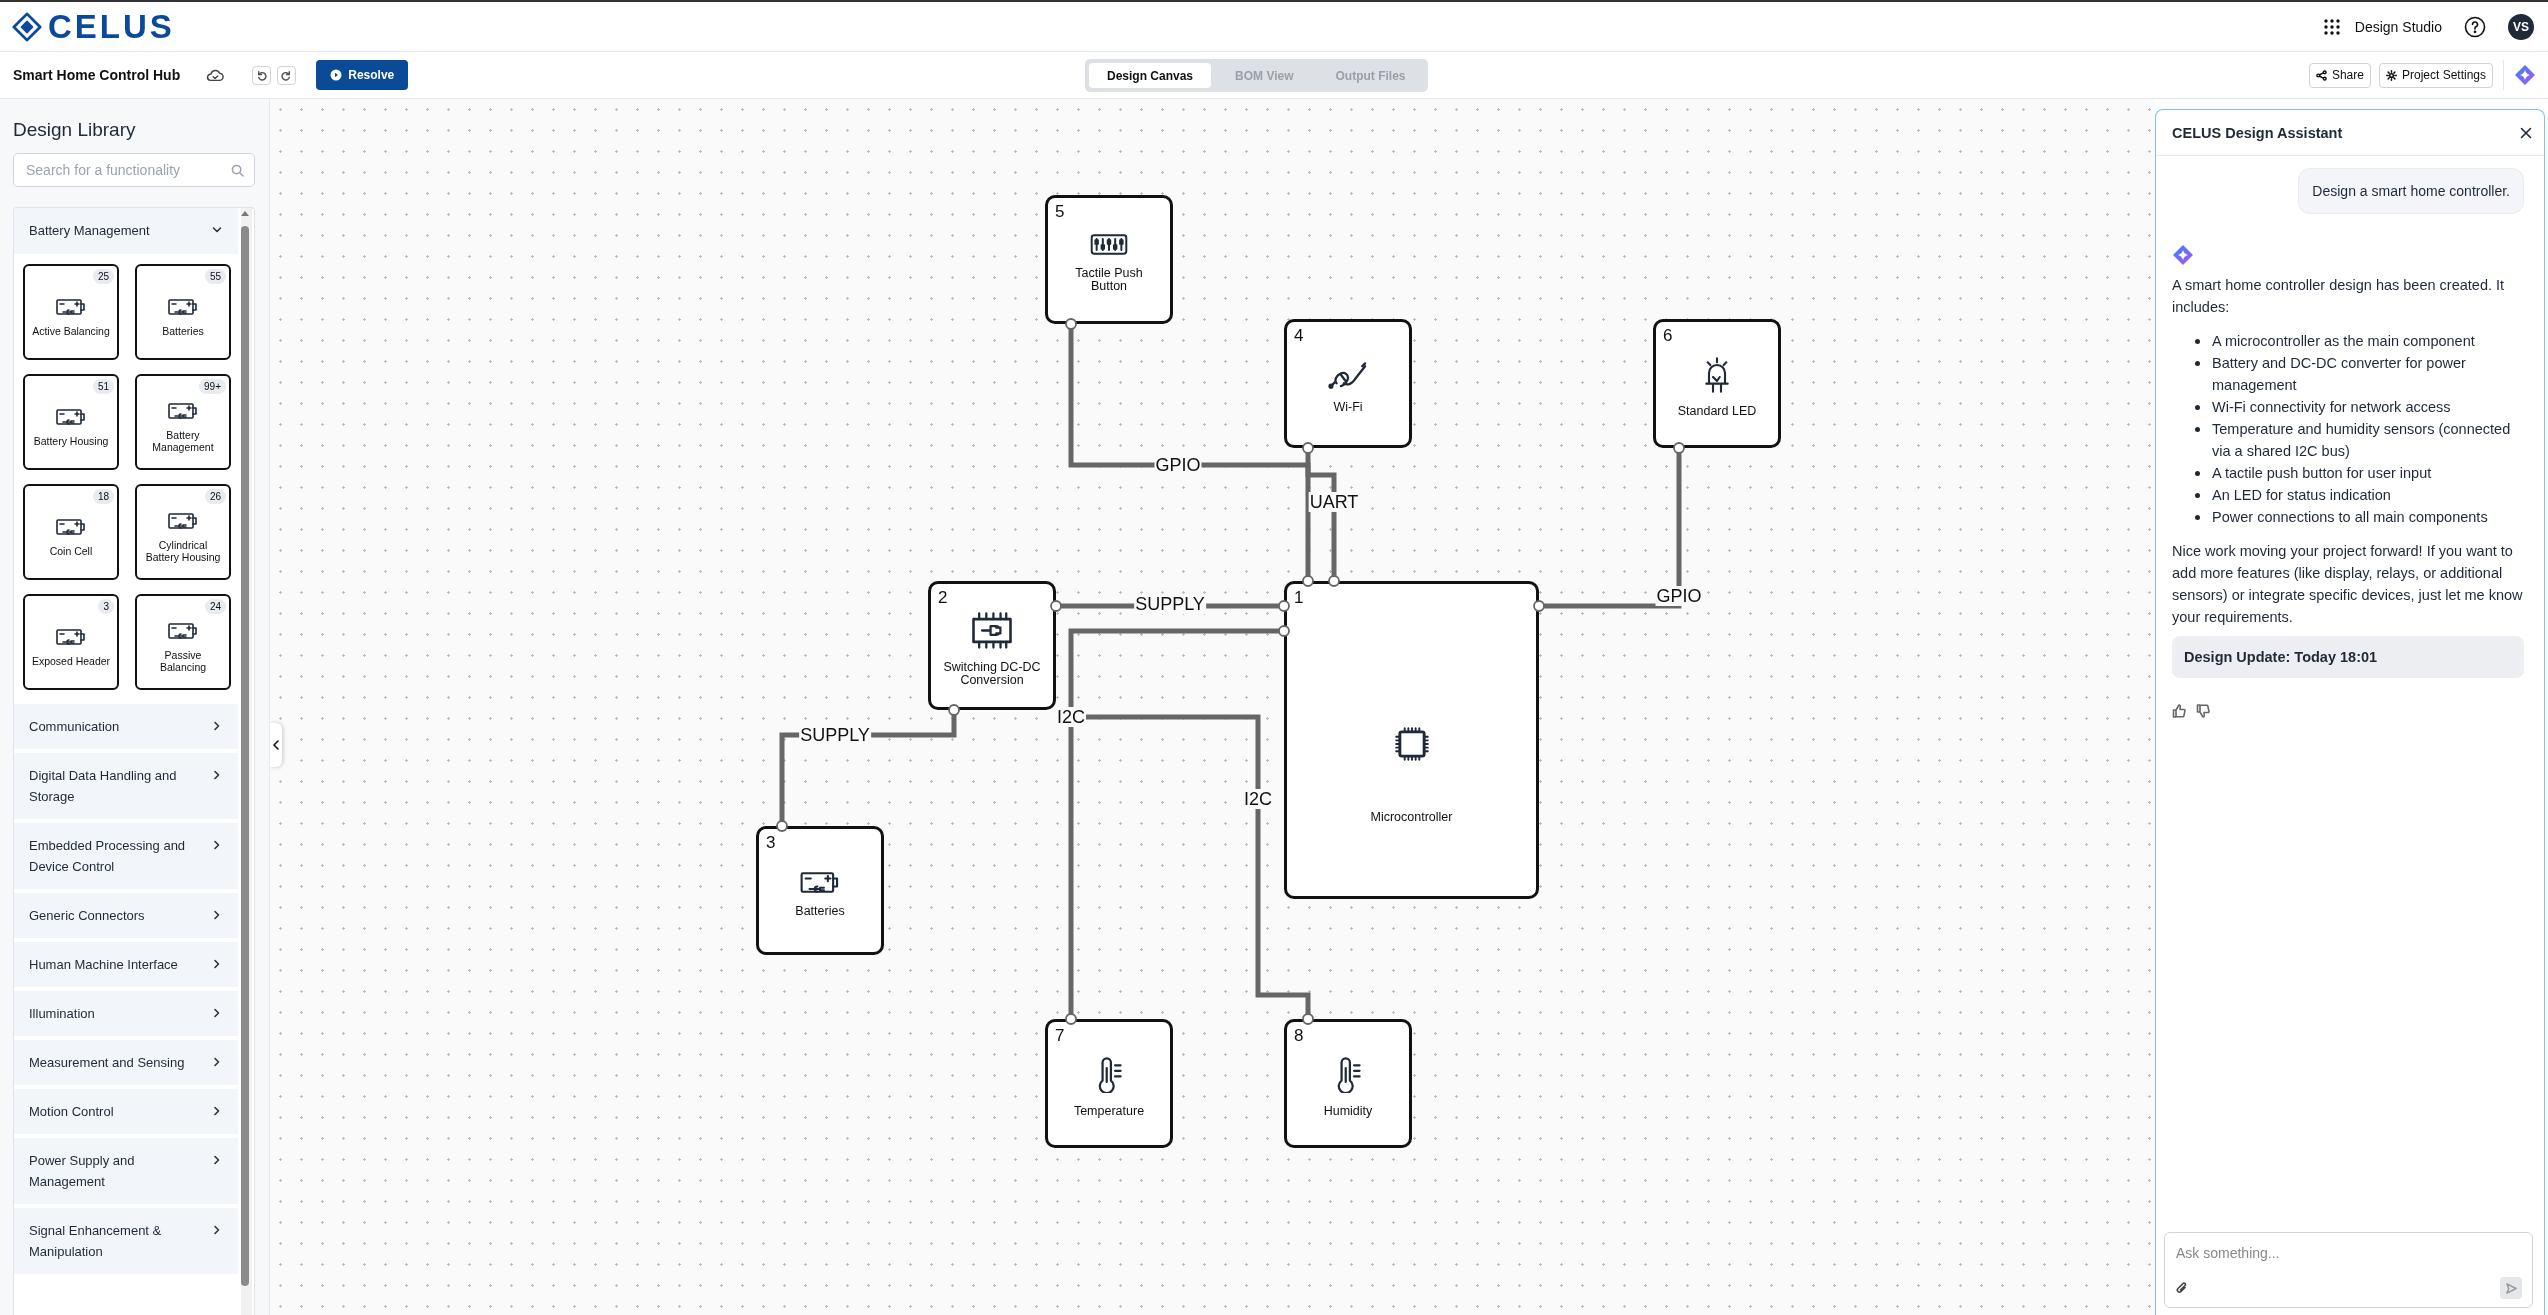 The image size is (2548, 1315). What do you see at coordinates (820, 882) in the screenshot?
I see `battery-plug-icon` at bounding box center [820, 882].